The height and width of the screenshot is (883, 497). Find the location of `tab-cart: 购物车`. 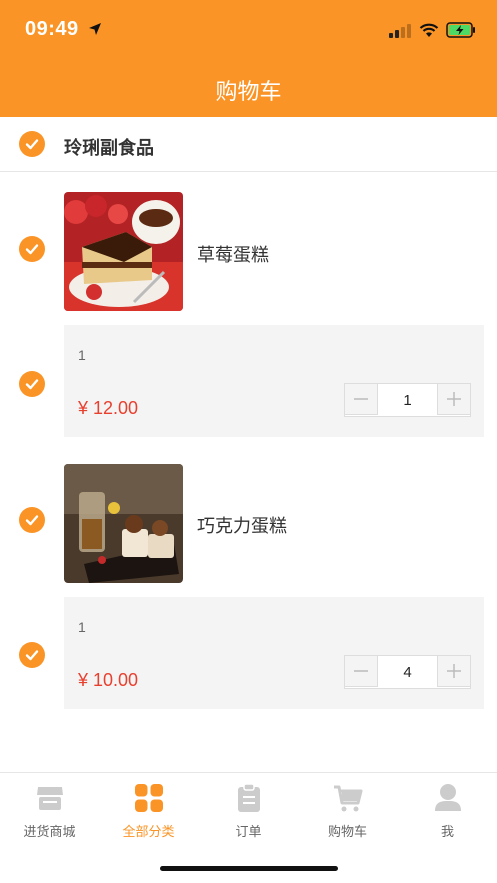

tab-cart: 购物车 is located at coordinates (347, 808).